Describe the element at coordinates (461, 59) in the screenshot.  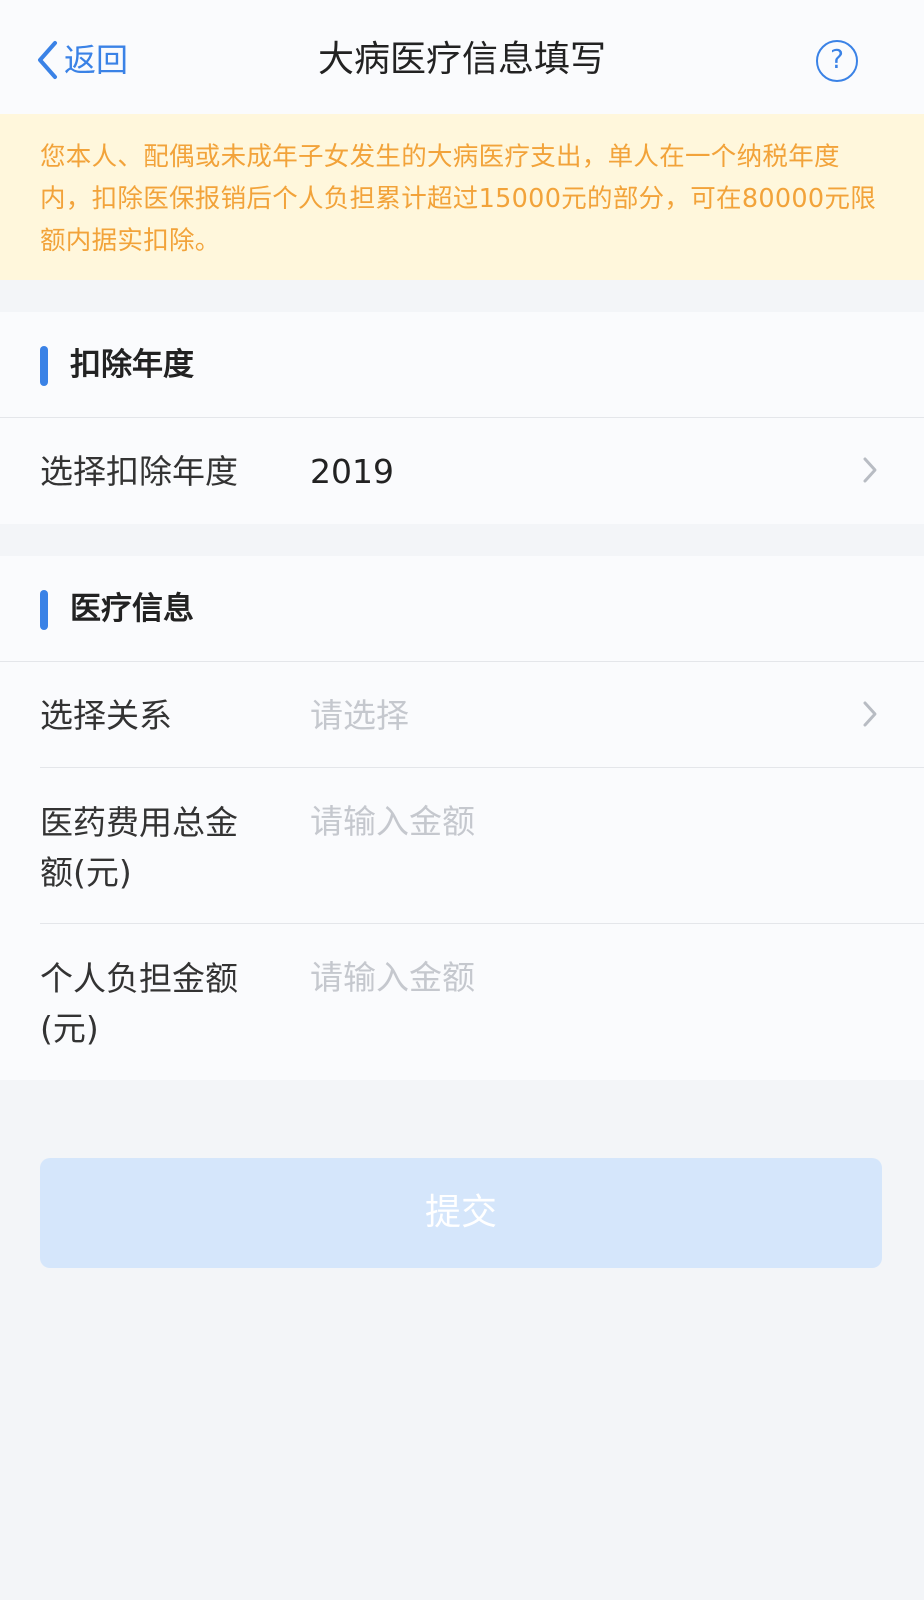
I see `page-title: 大病医疗信息填写` at that location.